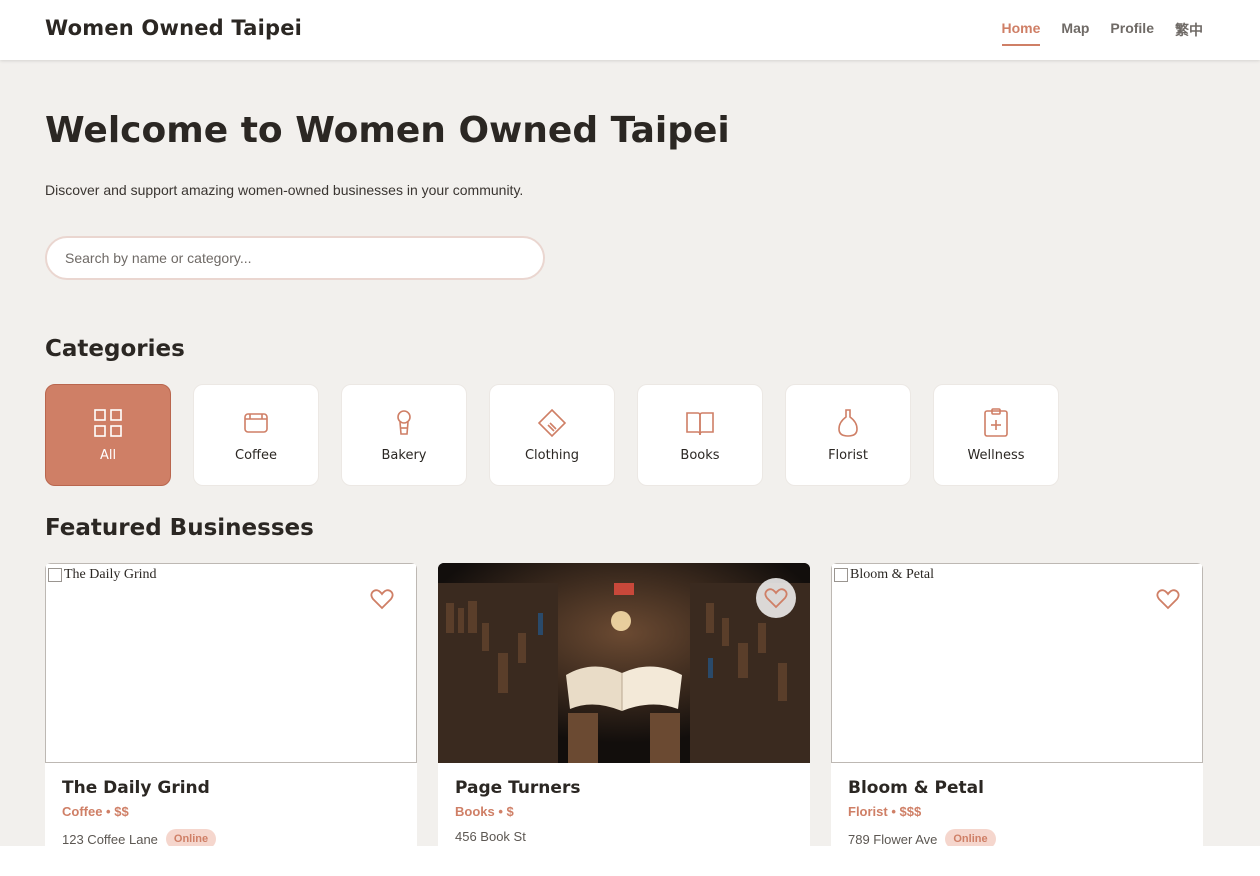 Image resolution: width=1260 pixels, height=876 pixels. What do you see at coordinates (108, 422) in the screenshot?
I see `grid-icon` at bounding box center [108, 422].